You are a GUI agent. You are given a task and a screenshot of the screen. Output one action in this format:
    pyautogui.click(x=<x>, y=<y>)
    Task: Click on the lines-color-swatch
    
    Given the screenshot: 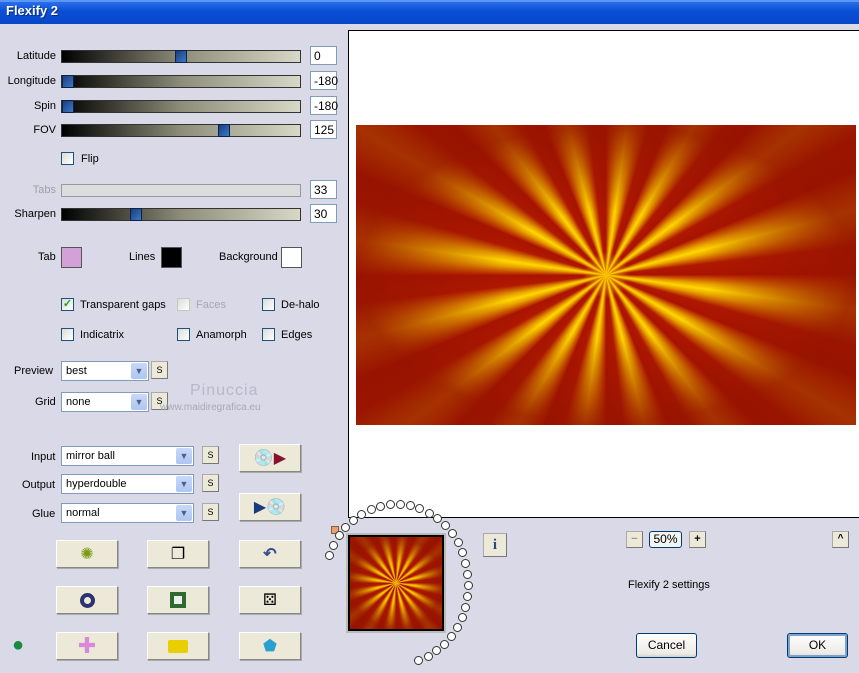 What is the action you would take?
    pyautogui.click(x=171, y=257)
    